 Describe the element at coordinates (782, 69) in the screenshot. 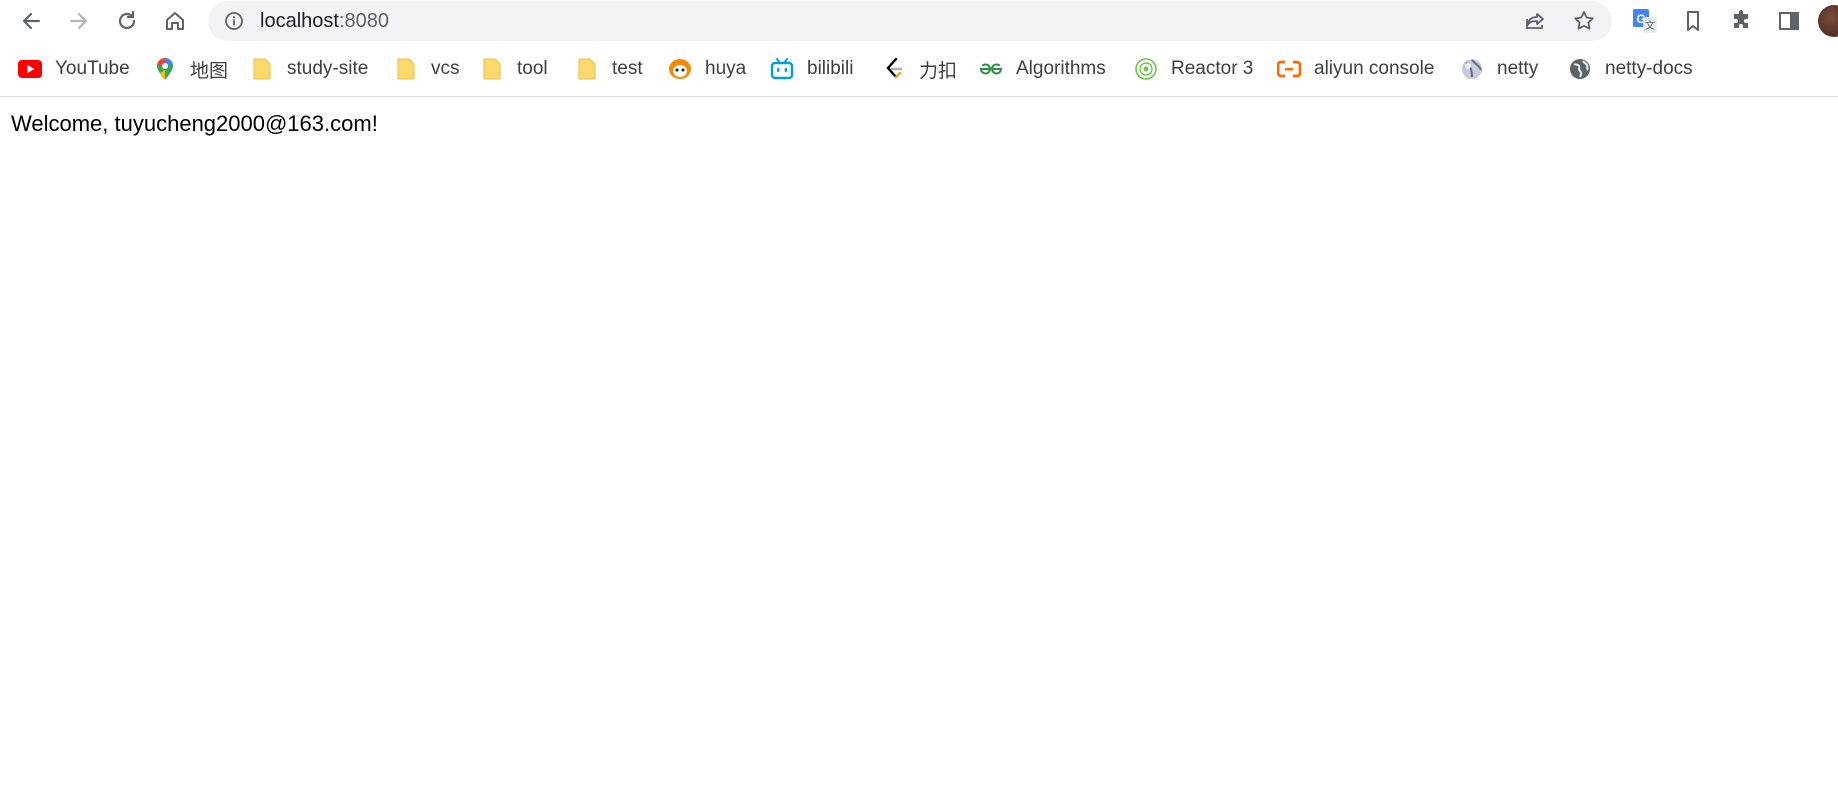

I see `bilibili-icon` at that location.